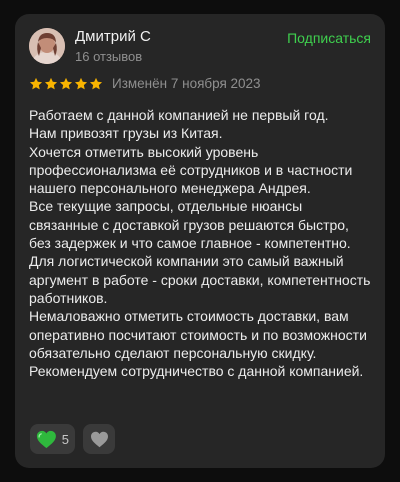 This screenshot has height=482, width=400. I want to click on dislike-button, so click(99, 439).